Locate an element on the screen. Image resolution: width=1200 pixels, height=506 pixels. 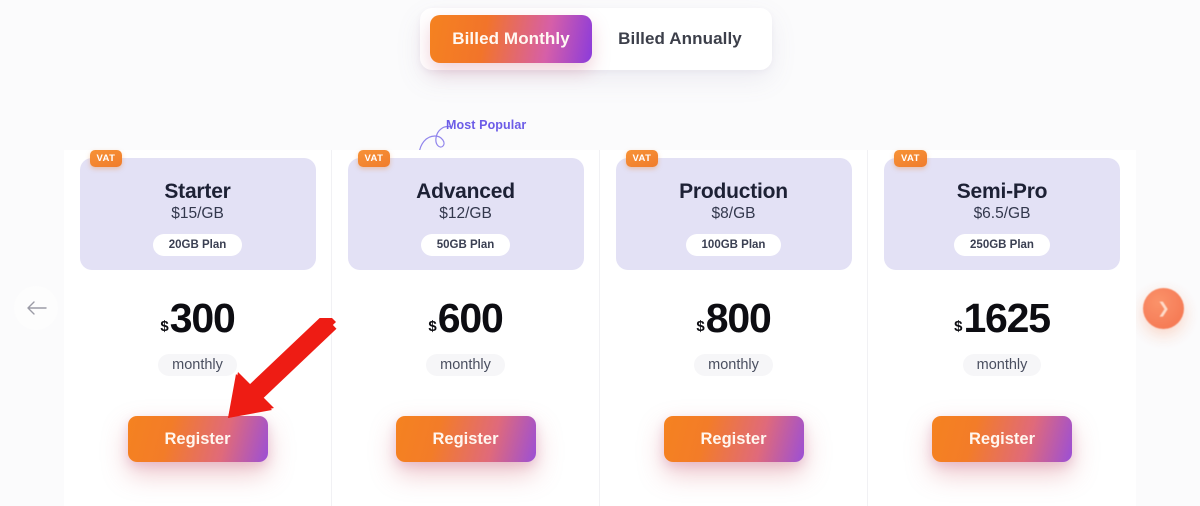
plan-price: $ 1625 is located at coordinates (1002, 318).